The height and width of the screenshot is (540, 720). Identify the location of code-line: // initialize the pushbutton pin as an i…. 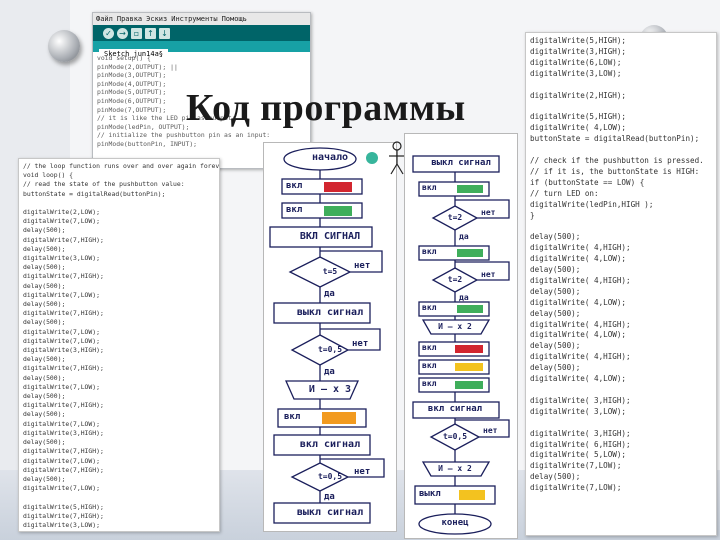
(184, 135).